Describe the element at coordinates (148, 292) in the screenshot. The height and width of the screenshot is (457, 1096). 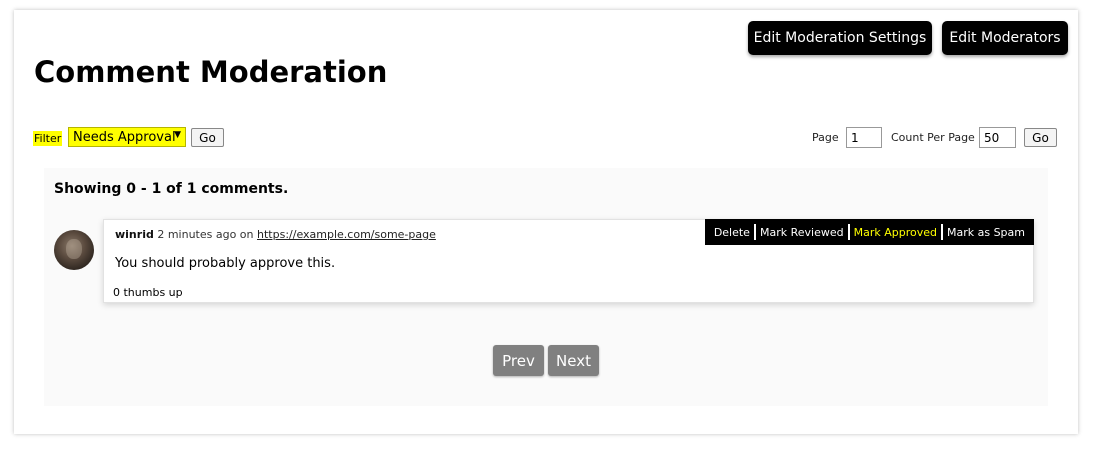
I see `comment-votes: 0 thumbs up` at that location.